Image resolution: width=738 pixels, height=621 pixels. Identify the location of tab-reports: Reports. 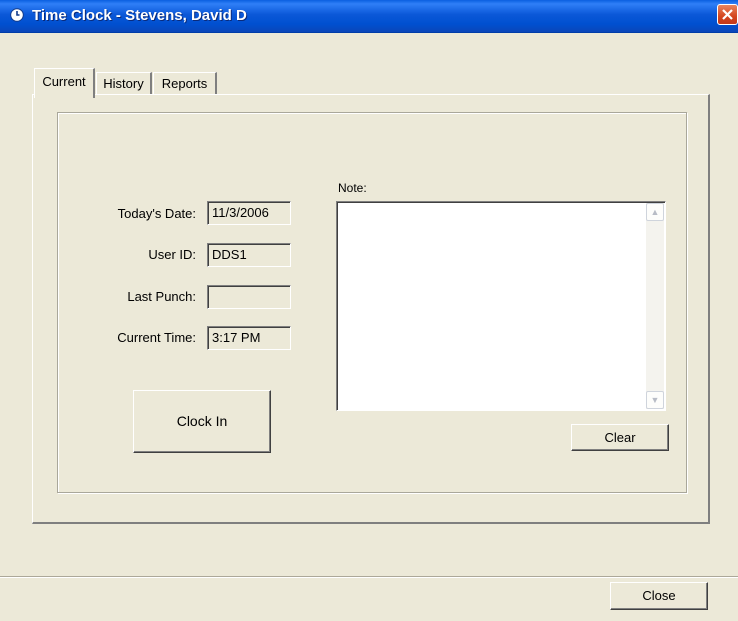
(185, 83).